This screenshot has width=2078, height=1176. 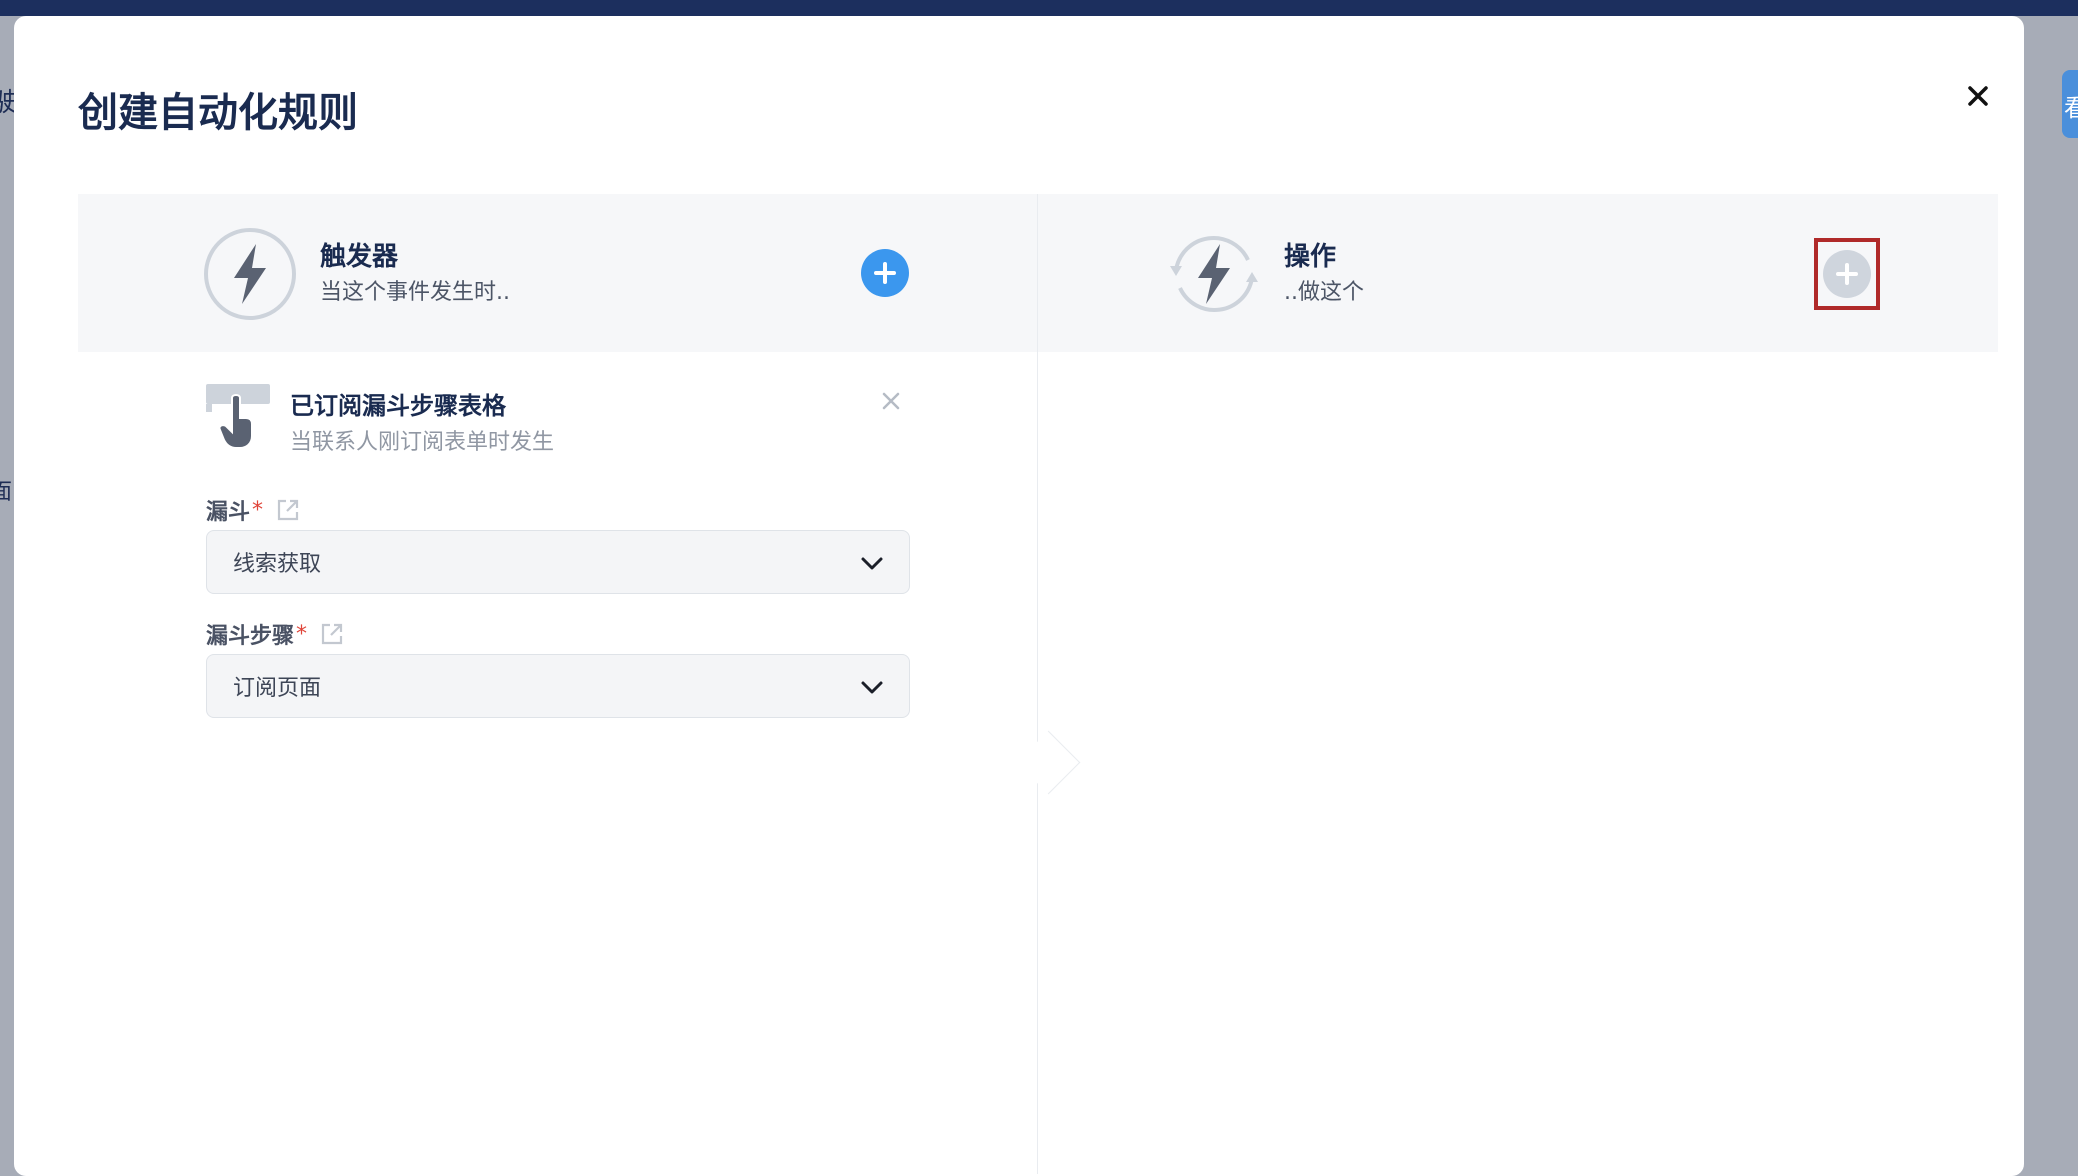 What do you see at coordinates (398, 406) in the screenshot?
I see `trigger-name: 已订阅漏斗步骤表格` at bounding box center [398, 406].